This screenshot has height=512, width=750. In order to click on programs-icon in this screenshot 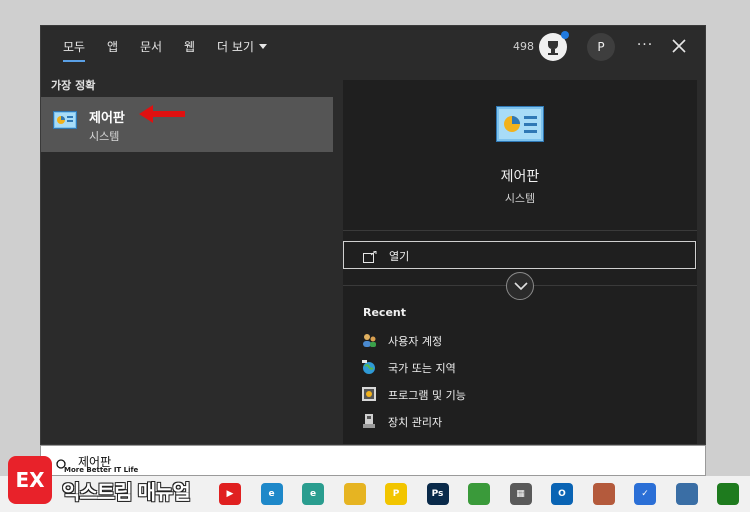, I will do `click(369, 394)`.